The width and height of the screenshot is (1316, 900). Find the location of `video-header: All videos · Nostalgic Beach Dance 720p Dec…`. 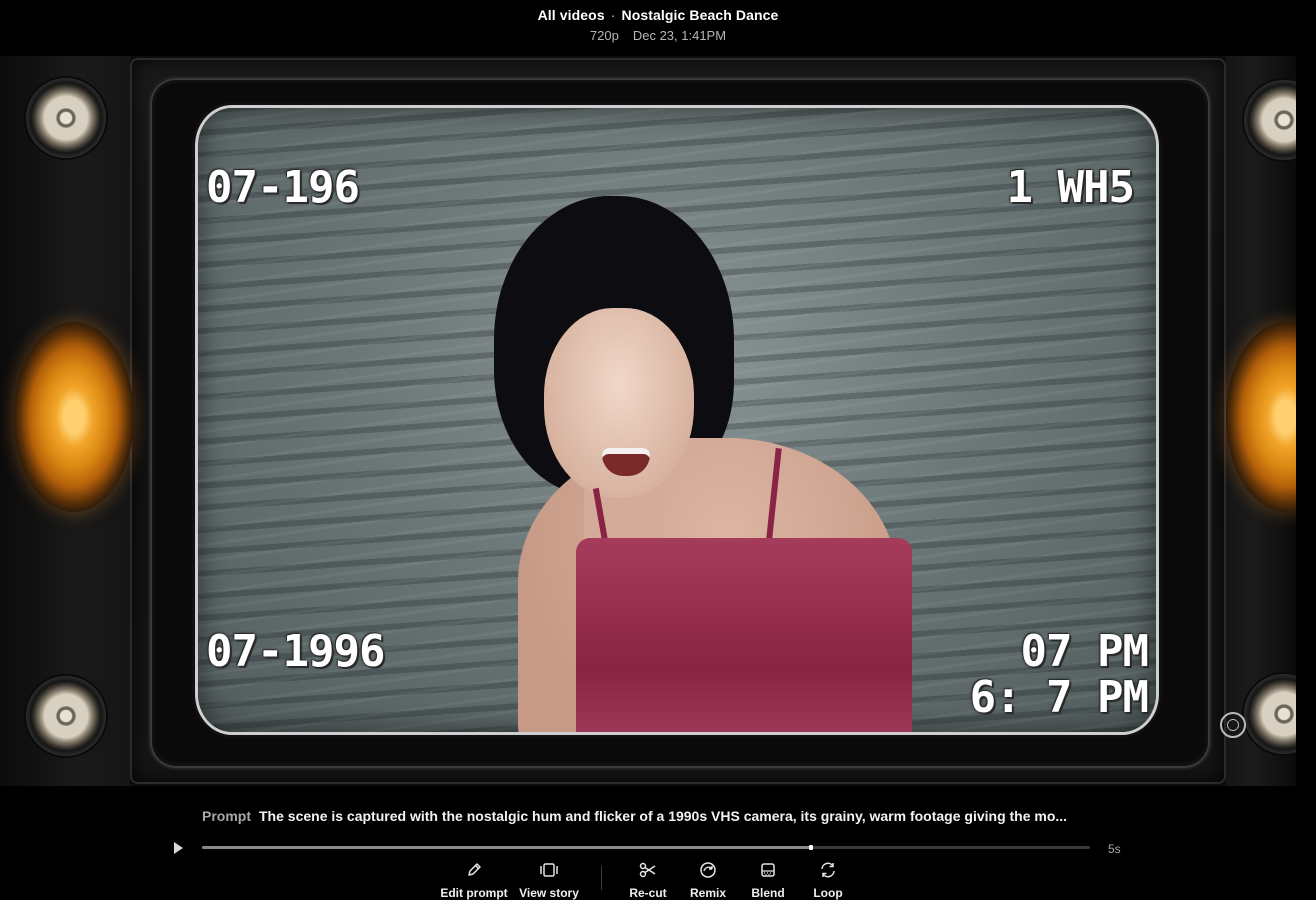

video-header: All videos · Nostalgic Beach Dance 720p Dec… is located at coordinates (658, 28).